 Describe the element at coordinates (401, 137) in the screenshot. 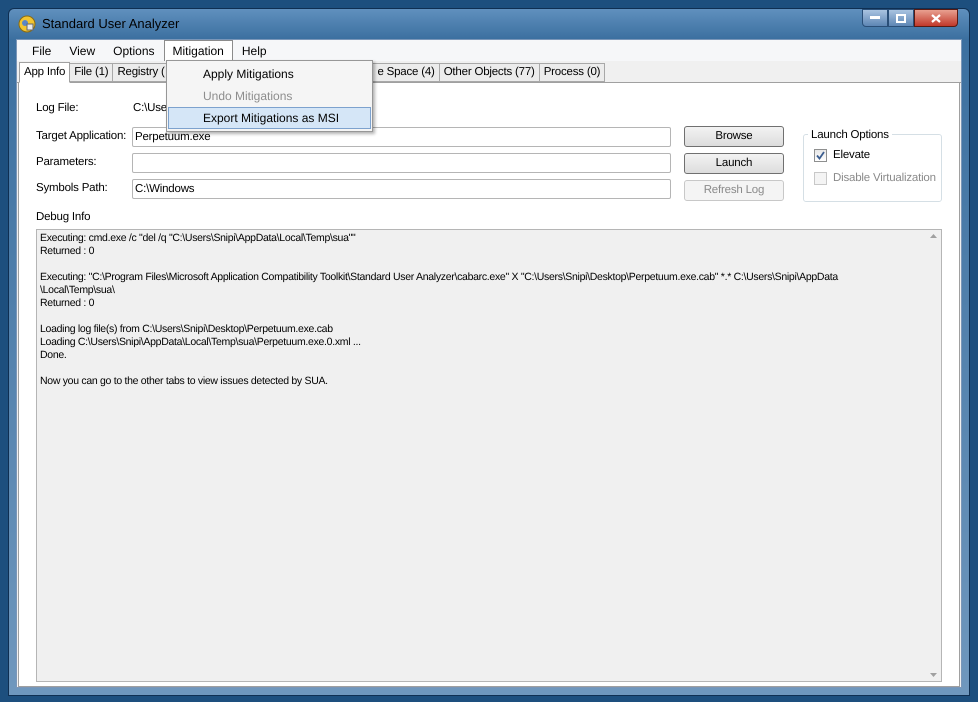

I see `input-field: Perpetuum.exe` at that location.